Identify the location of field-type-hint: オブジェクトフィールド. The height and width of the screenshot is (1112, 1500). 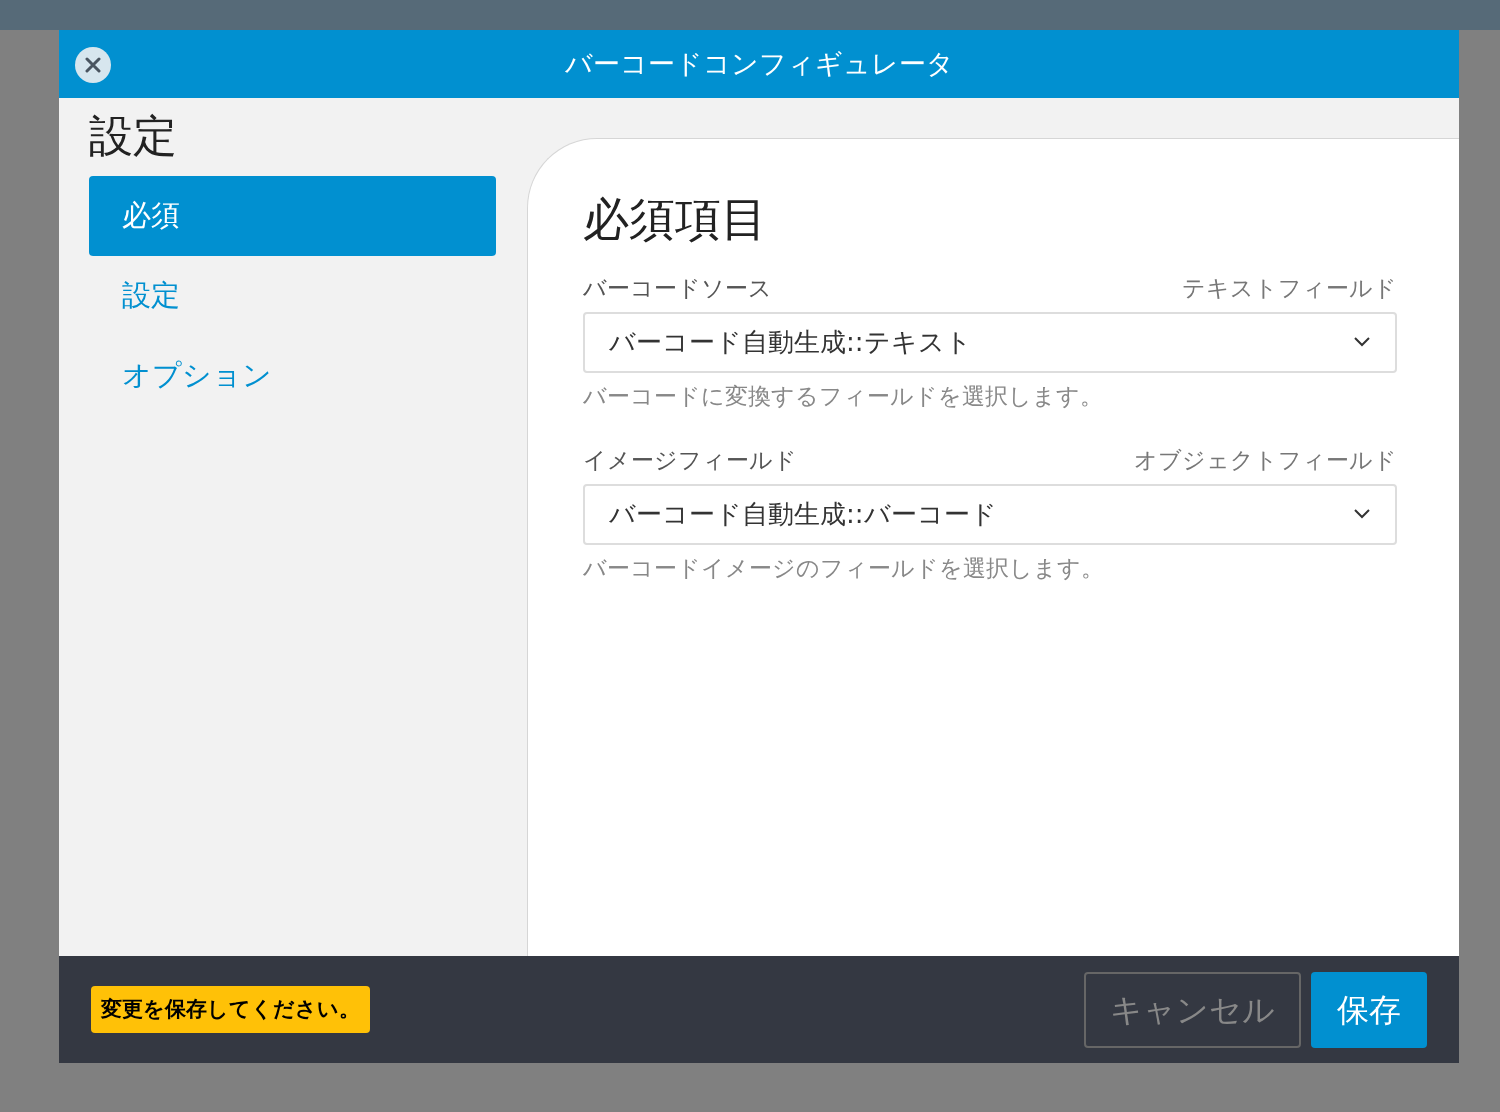
(1265, 460).